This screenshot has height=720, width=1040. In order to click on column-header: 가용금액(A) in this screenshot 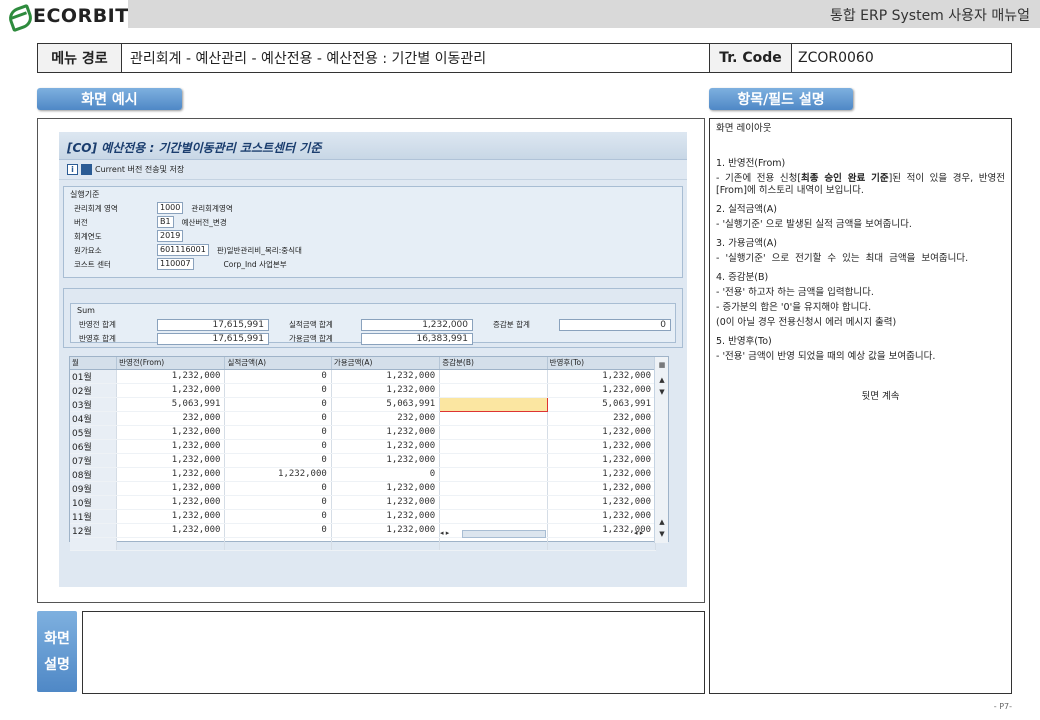, I will do `click(386, 363)`.